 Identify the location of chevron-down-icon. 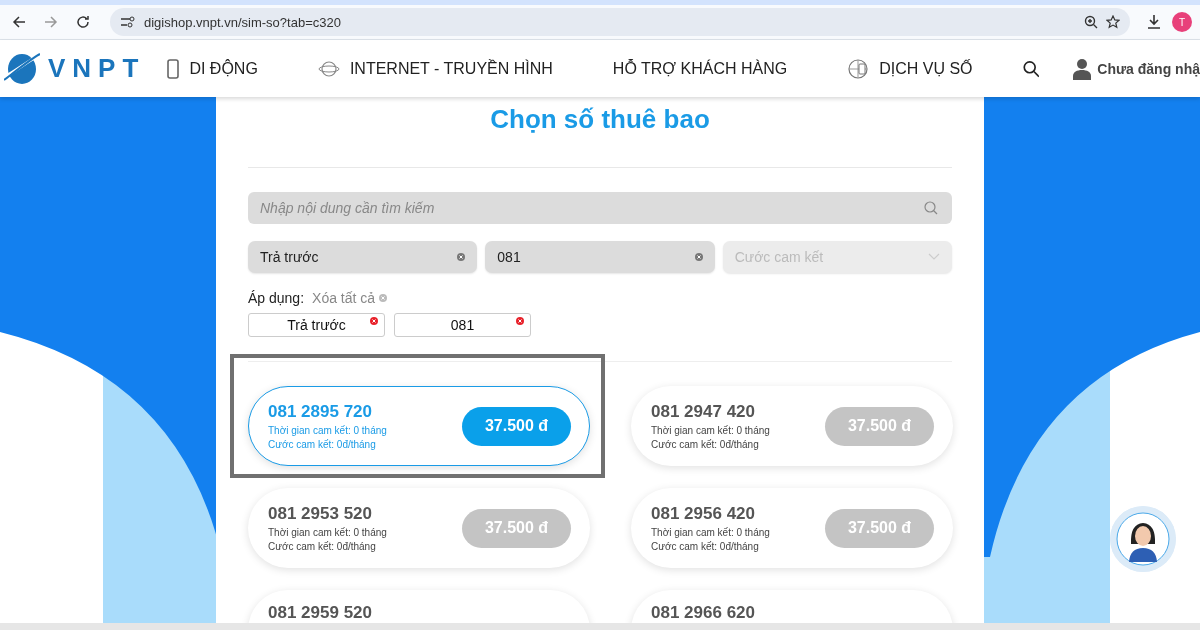
(934, 257).